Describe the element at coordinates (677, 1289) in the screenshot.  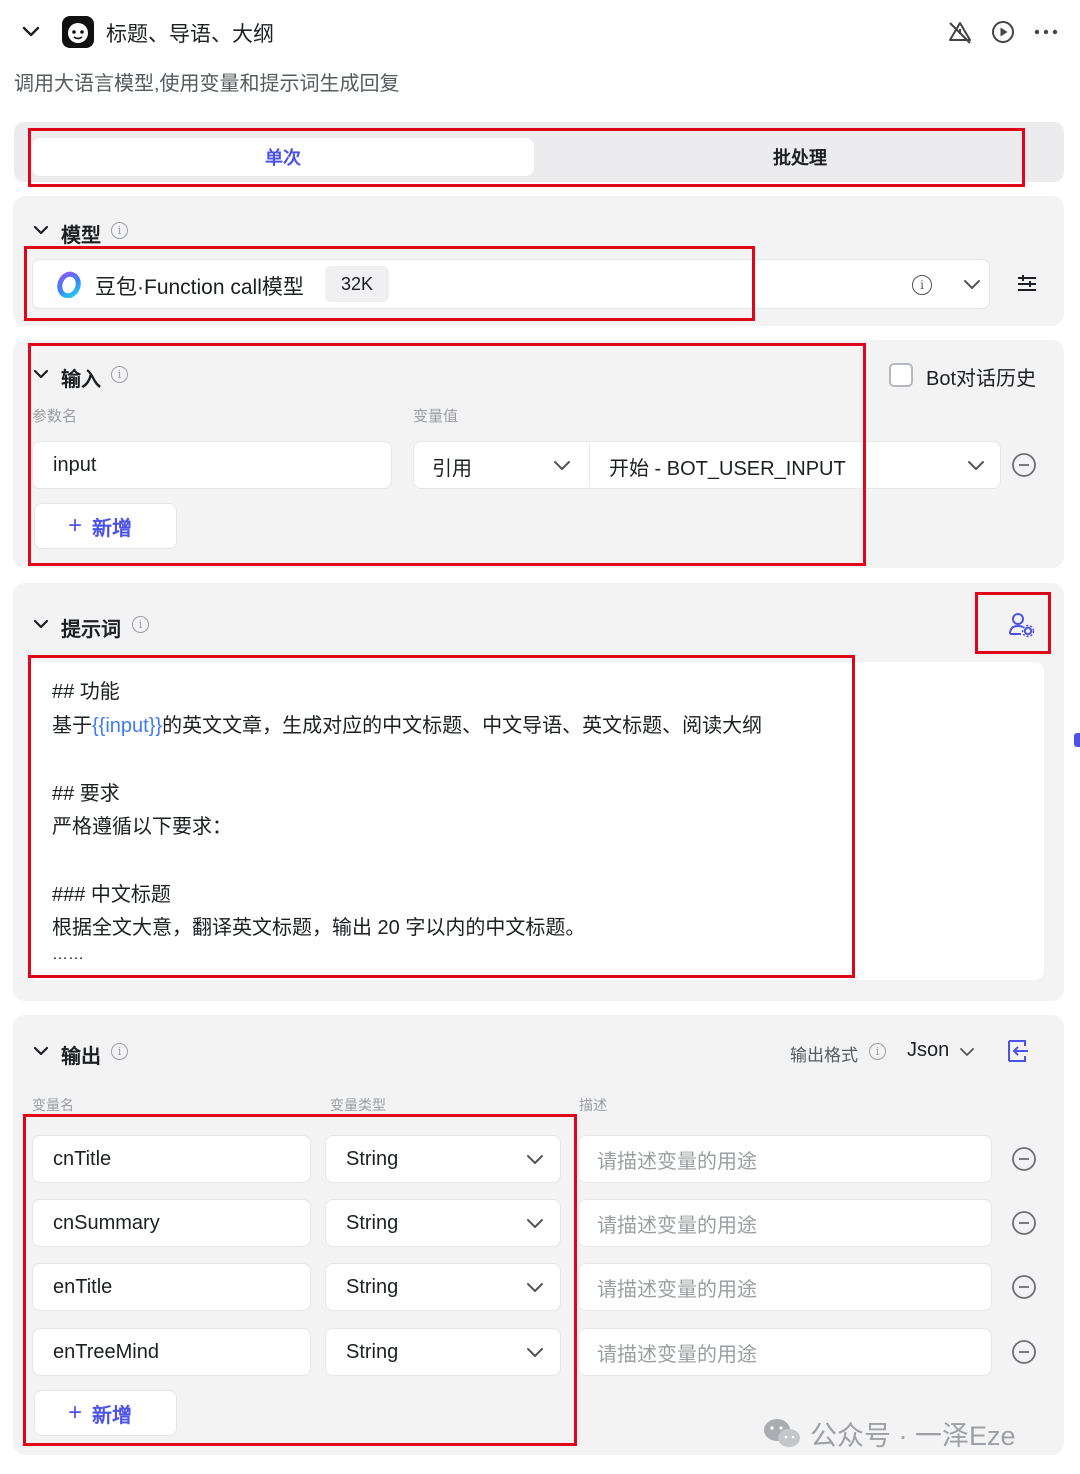
I see `output-row-3-desc-placeholder: 请描述变量的用途` at that location.